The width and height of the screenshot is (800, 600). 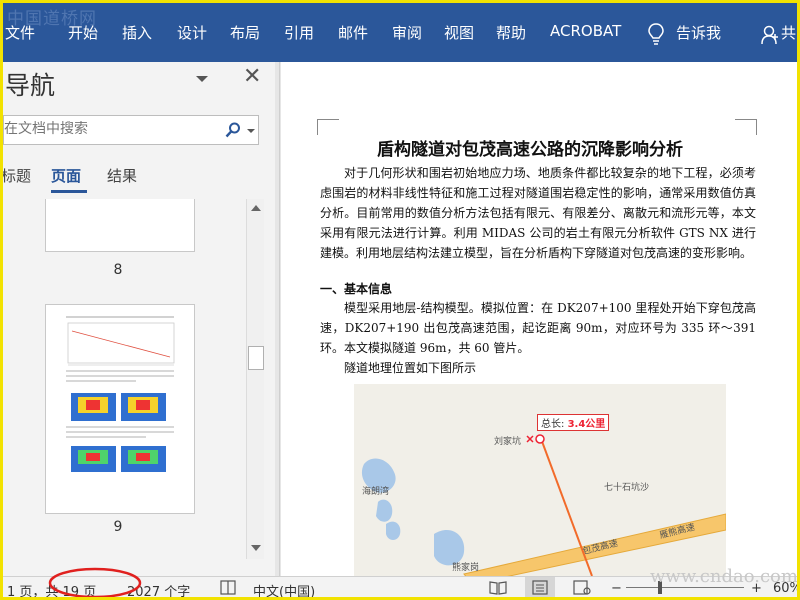 I want to click on search-icon, so click(x=233, y=130).